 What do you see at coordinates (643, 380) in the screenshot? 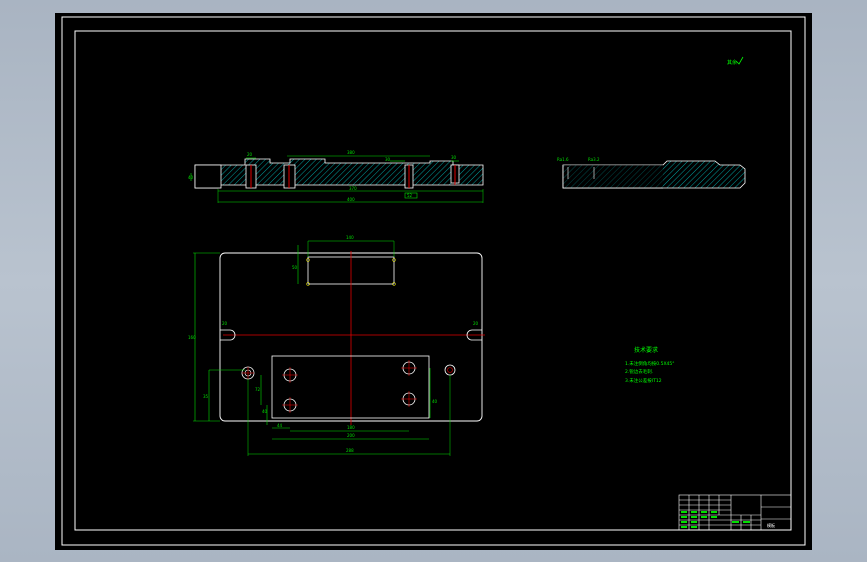
I see `tech-item-3: 3.未注公差按IT12` at bounding box center [643, 380].